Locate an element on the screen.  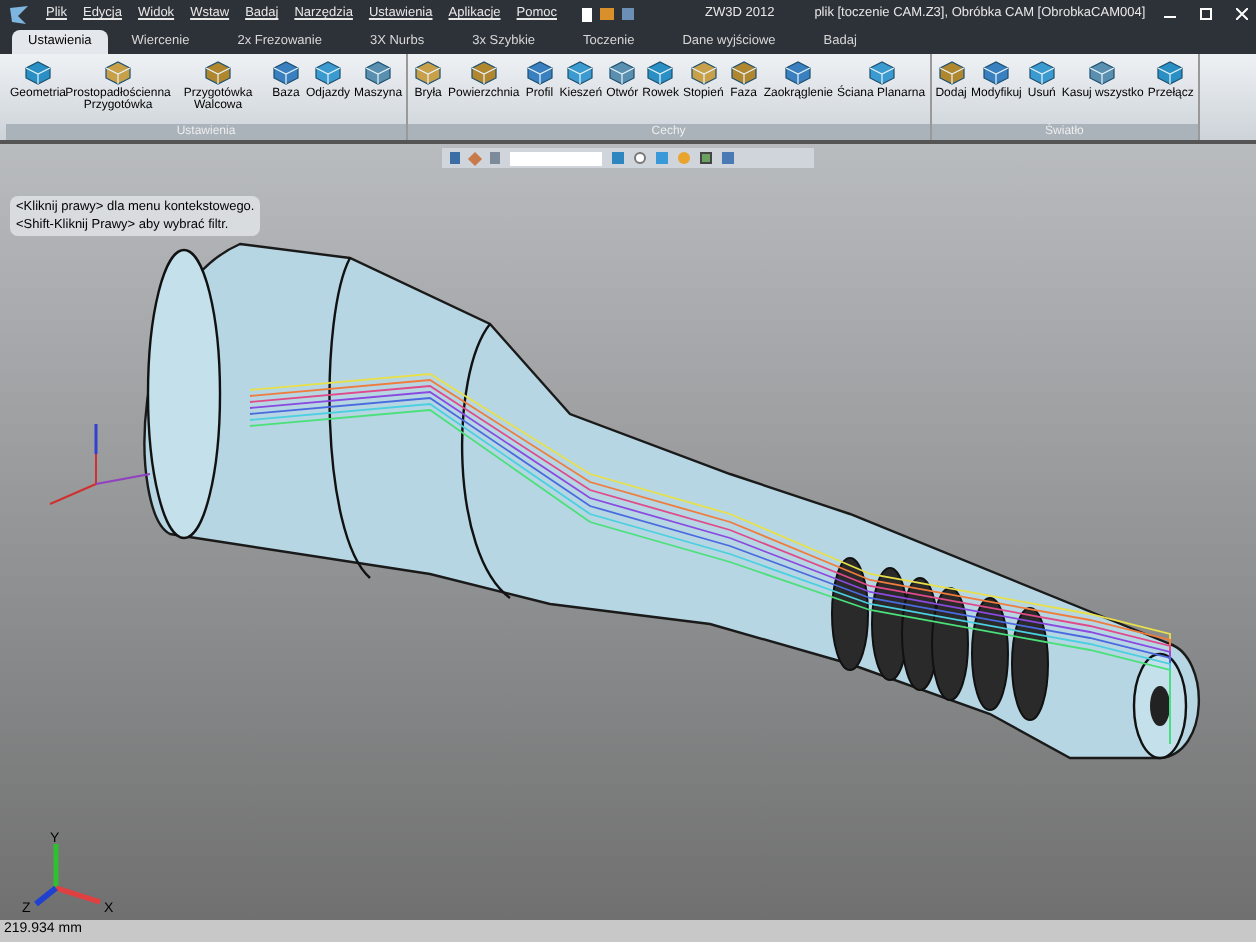
filter-field is located at coordinates (556, 158).